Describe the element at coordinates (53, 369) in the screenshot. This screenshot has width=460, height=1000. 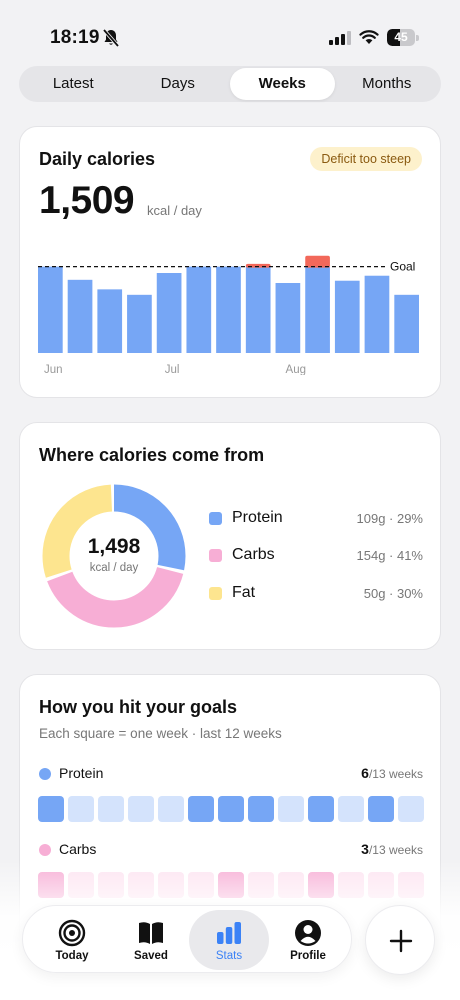
I see `x-tick-label: Jun` at that location.